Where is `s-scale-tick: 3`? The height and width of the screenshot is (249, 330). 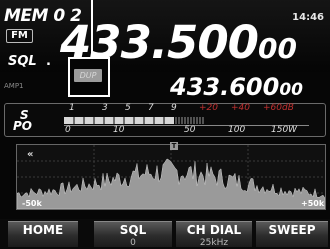
s-scale-tick: 3 is located at coordinates (105, 108).